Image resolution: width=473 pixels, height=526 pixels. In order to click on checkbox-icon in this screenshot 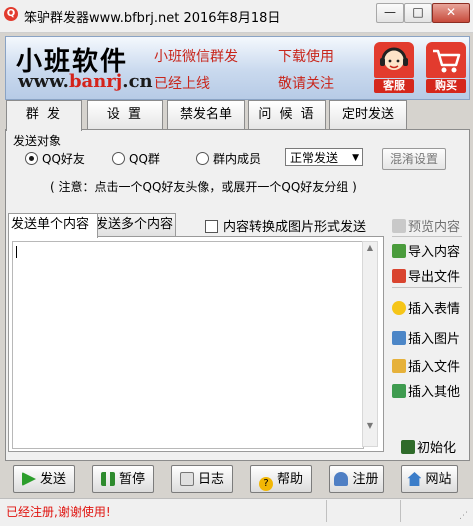, I will do `click(211, 226)`.